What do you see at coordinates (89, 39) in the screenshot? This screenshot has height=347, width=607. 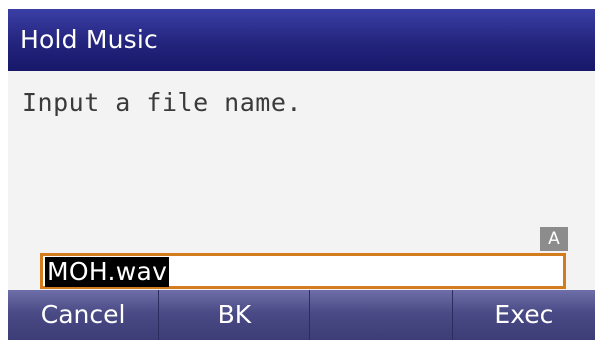 I see `screen-title: Hold Music` at bounding box center [89, 39].